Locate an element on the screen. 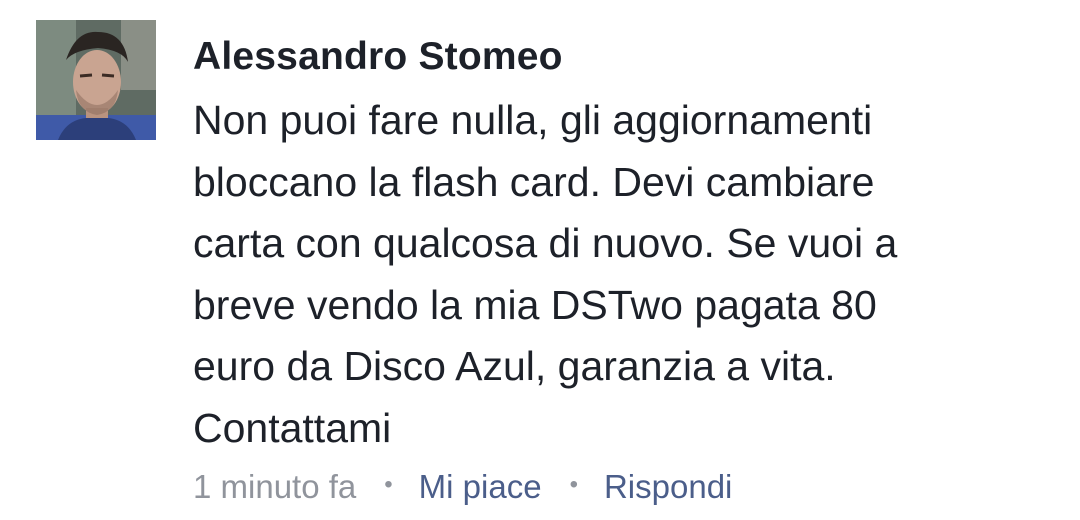 This screenshot has height=520, width=1080. reply-button: Rispondi is located at coordinates (668, 486).